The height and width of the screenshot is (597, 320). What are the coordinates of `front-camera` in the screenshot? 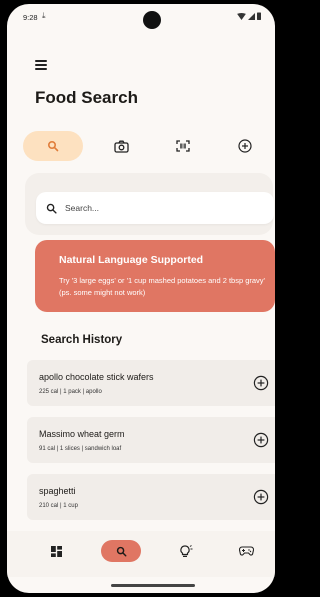 It's located at (152, 20).